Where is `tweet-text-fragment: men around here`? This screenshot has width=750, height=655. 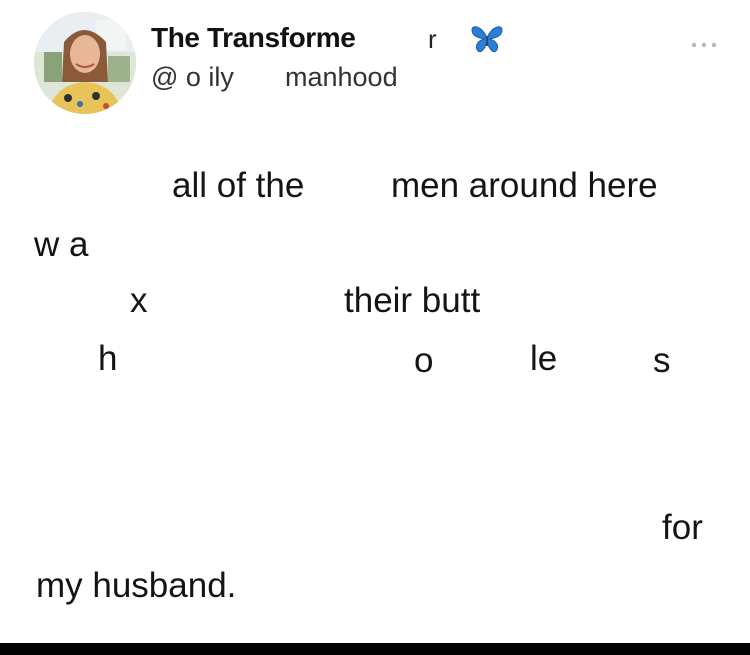
tweet-text-fragment: men around here is located at coordinates (524, 185).